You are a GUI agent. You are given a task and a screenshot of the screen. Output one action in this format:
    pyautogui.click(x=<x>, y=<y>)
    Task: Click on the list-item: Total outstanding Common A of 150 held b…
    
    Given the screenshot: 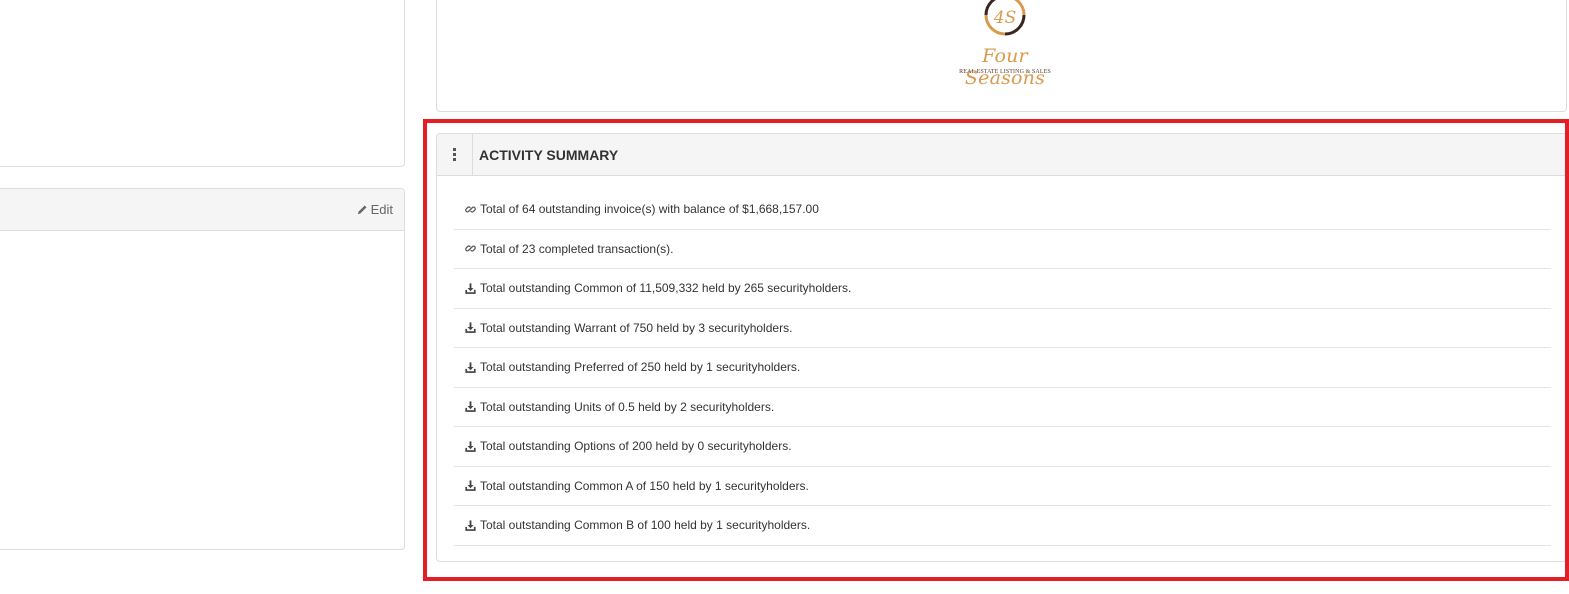 What is the action you would take?
    pyautogui.click(x=1002, y=486)
    